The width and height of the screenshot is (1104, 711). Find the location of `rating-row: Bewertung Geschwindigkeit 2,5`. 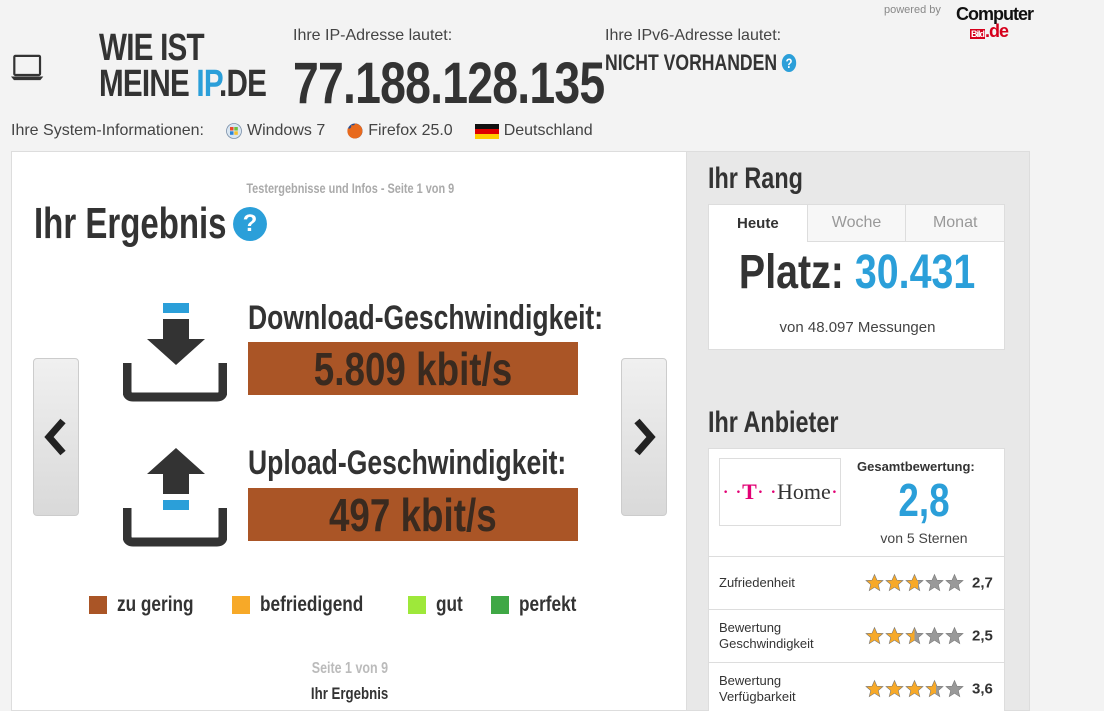

rating-row: Bewertung Geschwindigkeit 2,5 is located at coordinates (856, 636).